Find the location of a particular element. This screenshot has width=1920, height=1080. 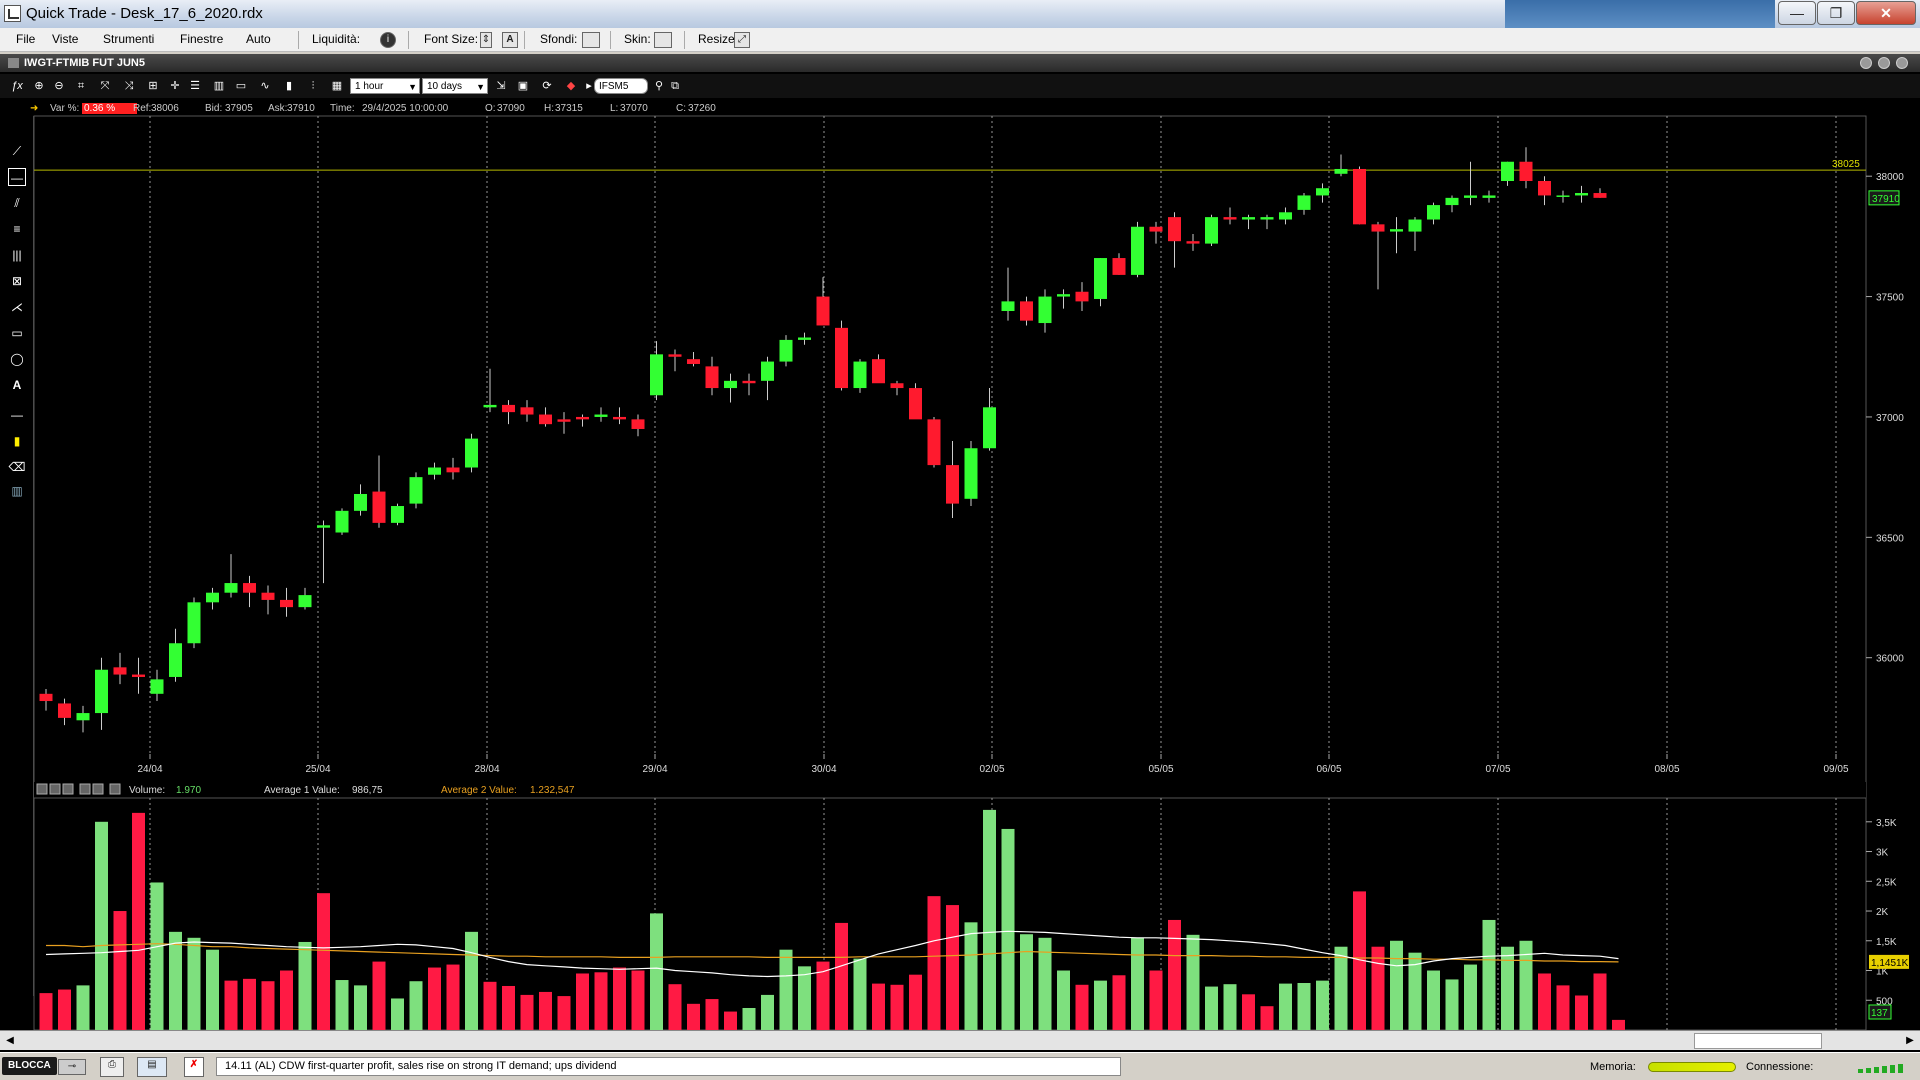

y-tick-label: 37000 is located at coordinates (1890, 418).